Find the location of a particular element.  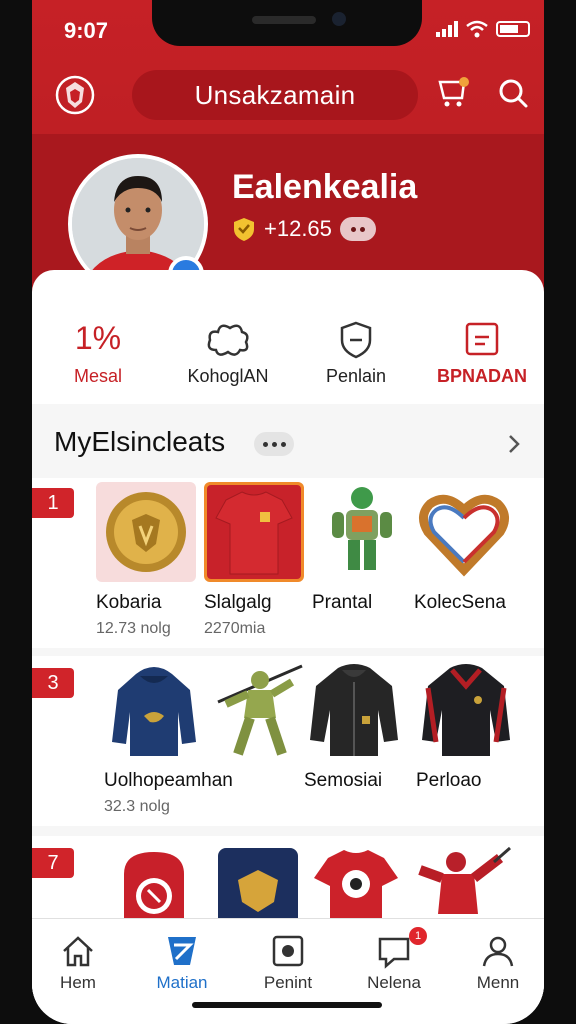

flag-icon is located at coordinates (182, 951).